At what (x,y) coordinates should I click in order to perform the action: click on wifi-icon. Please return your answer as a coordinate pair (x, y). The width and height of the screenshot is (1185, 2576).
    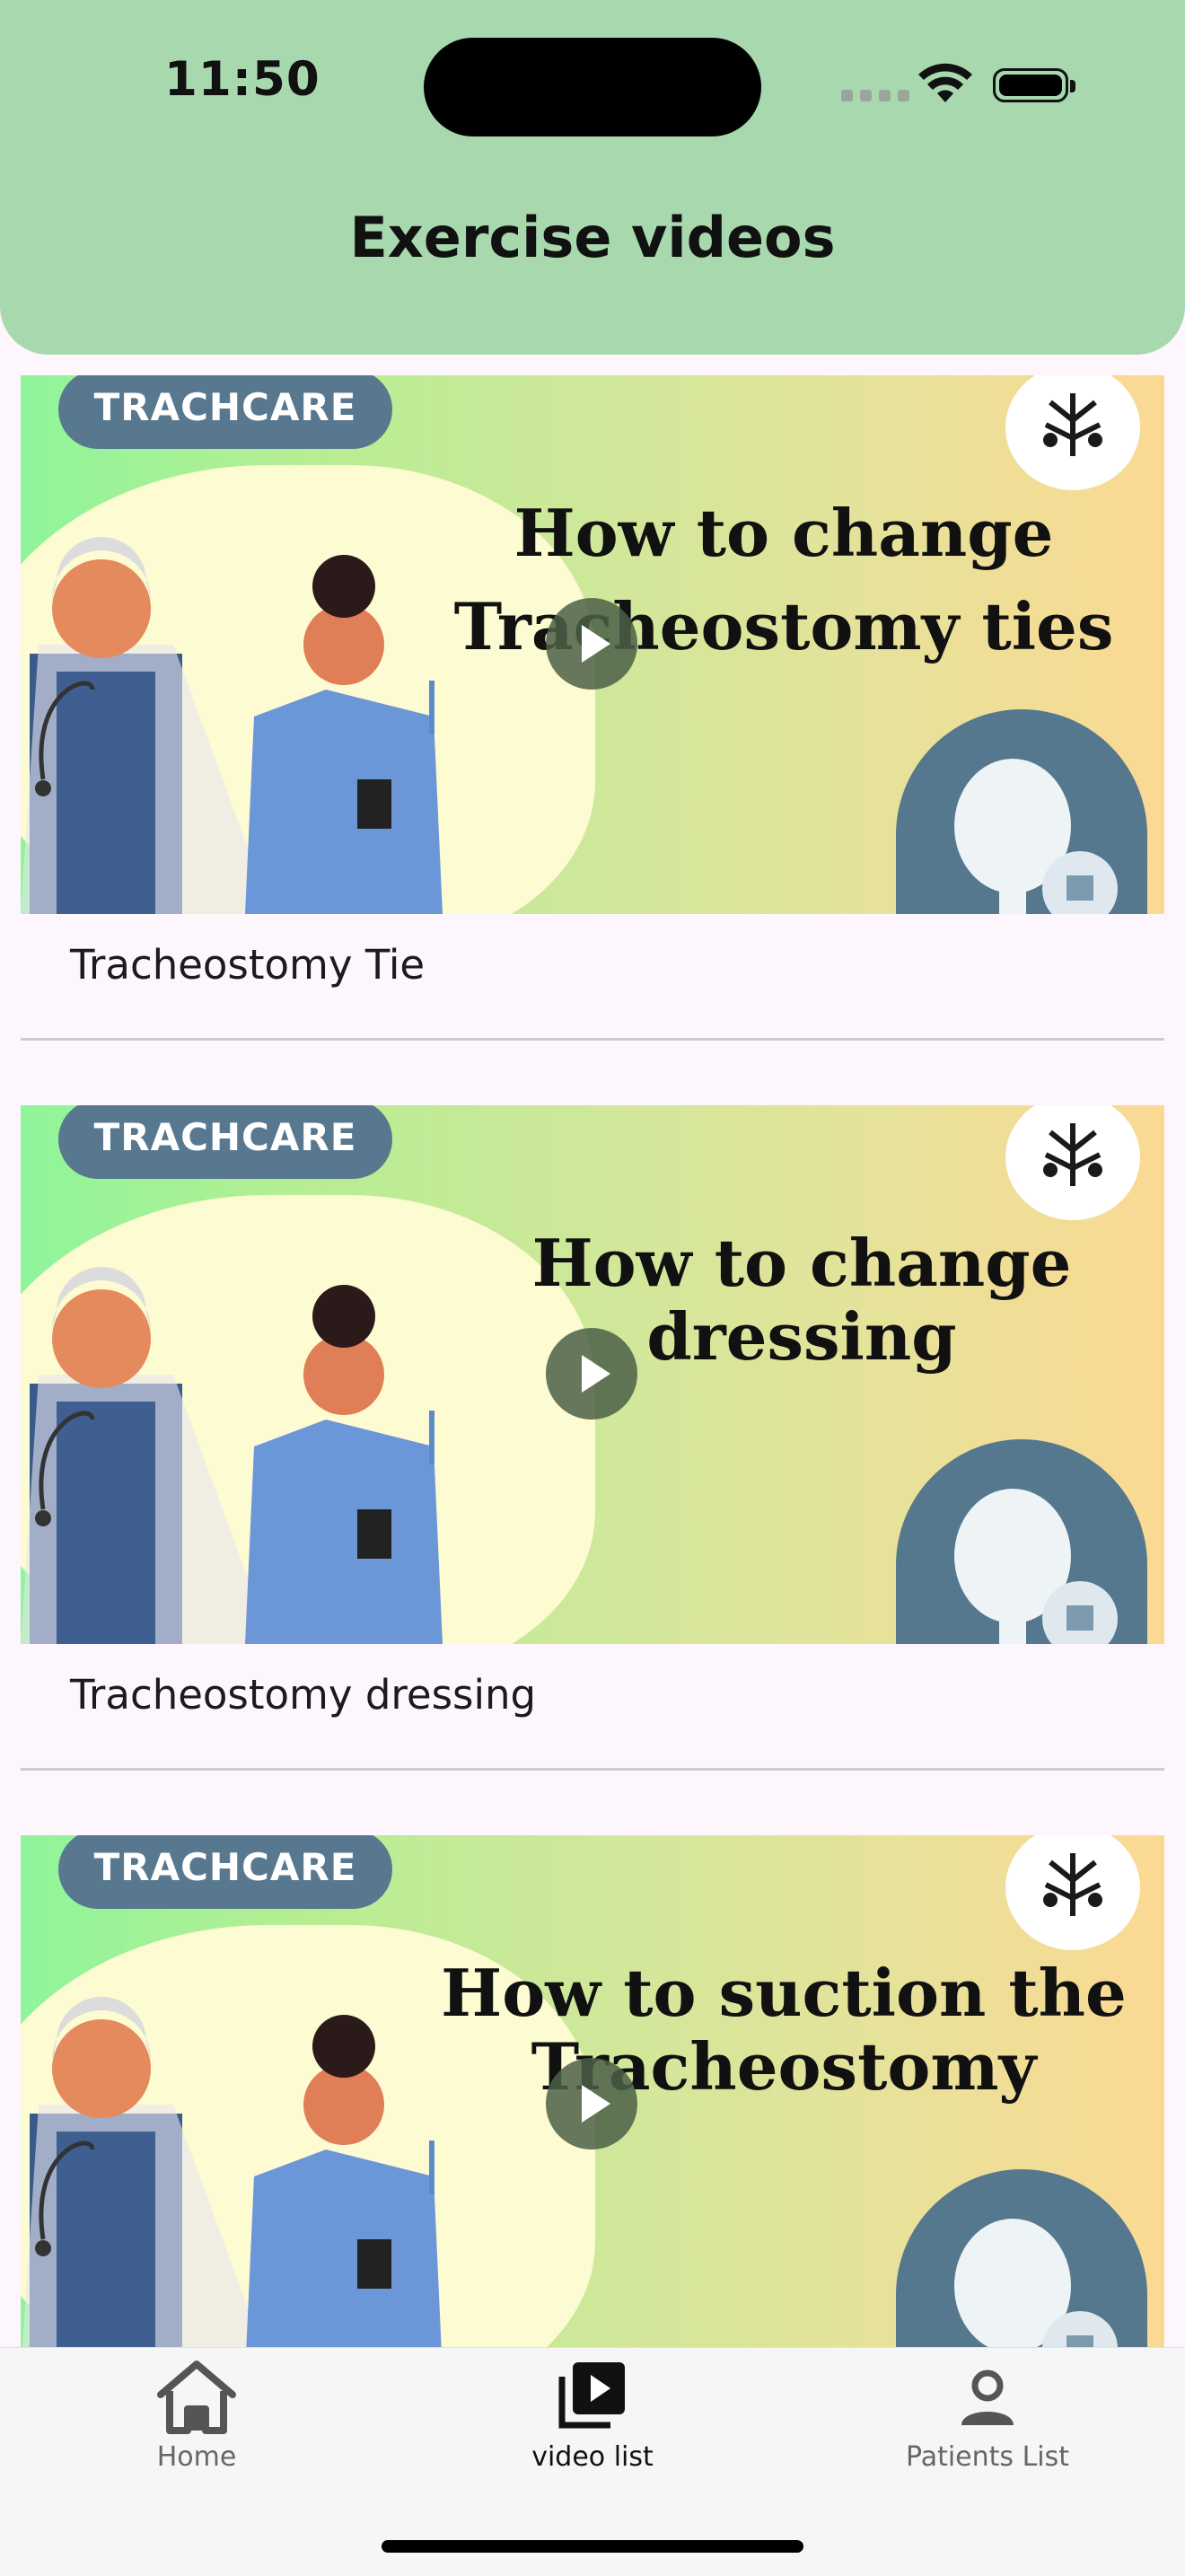
    Looking at the image, I should click on (945, 82).